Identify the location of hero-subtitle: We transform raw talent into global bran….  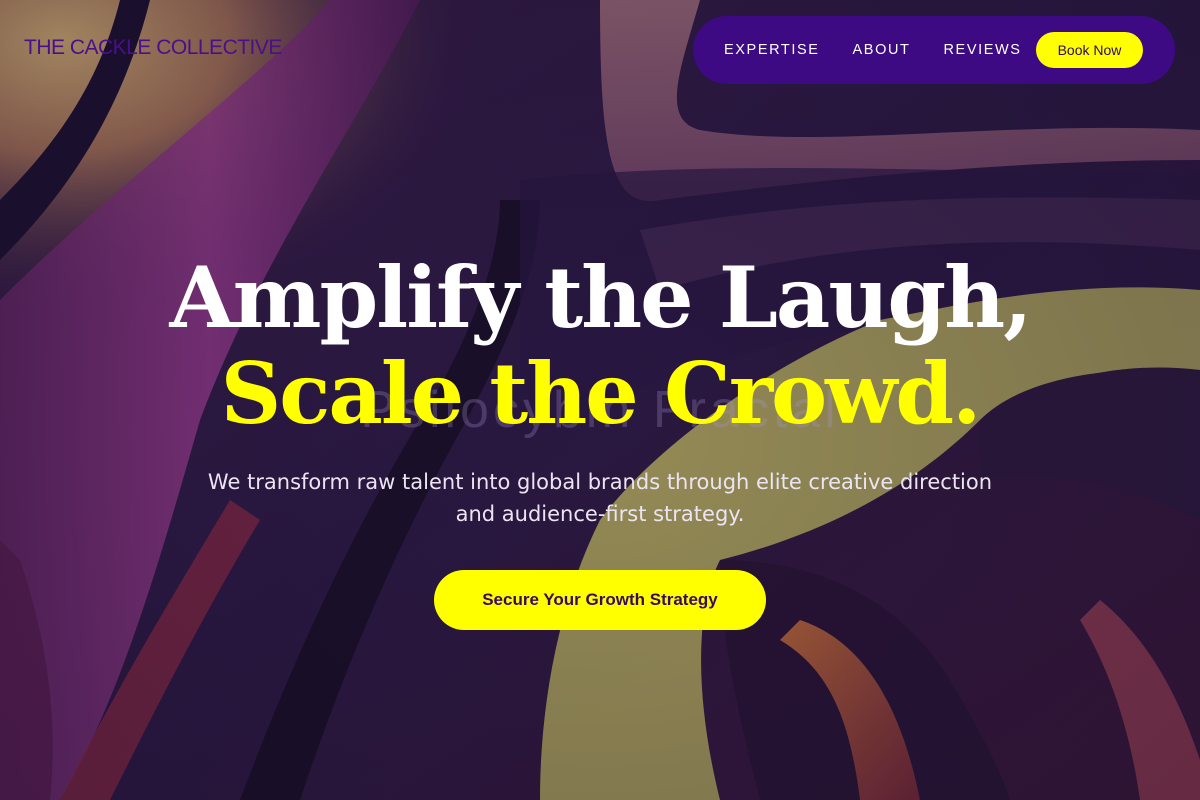
(600, 498).